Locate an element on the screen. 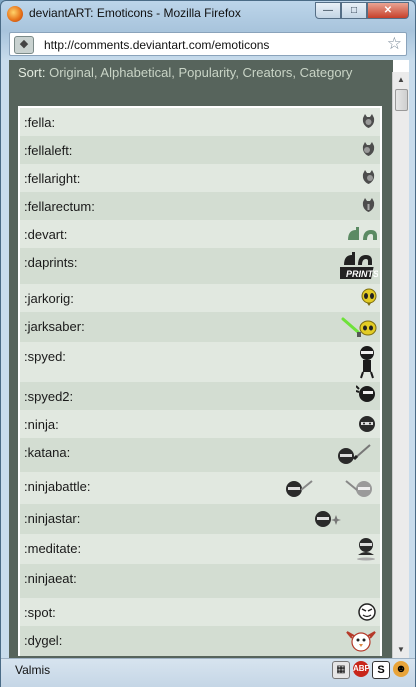  window-title: deviantART: Emoticons - Mozilla Firefox is located at coordinates (135, 13).